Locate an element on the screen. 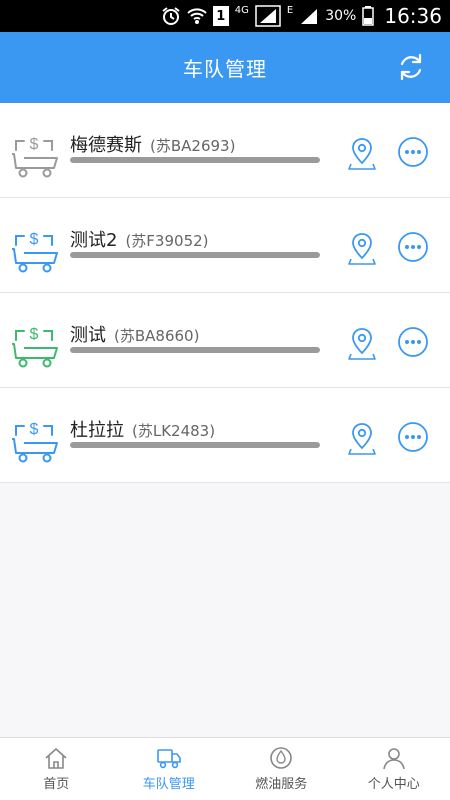 The width and height of the screenshot is (450, 800). tab-home: 首页 is located at coordinates (56, 769).